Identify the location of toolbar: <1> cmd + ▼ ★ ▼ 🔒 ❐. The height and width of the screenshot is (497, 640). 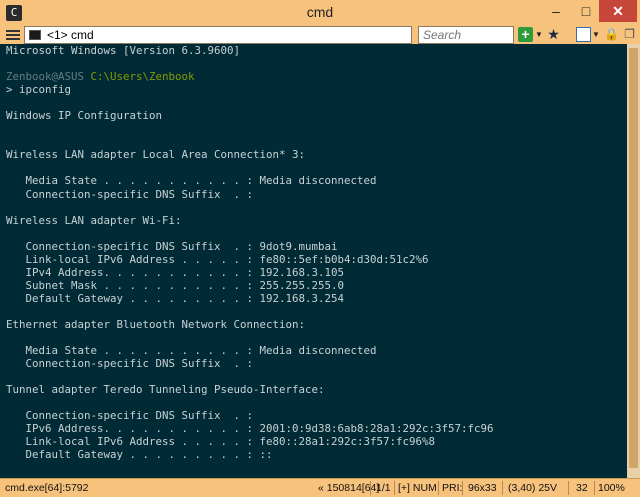
(320, 35).